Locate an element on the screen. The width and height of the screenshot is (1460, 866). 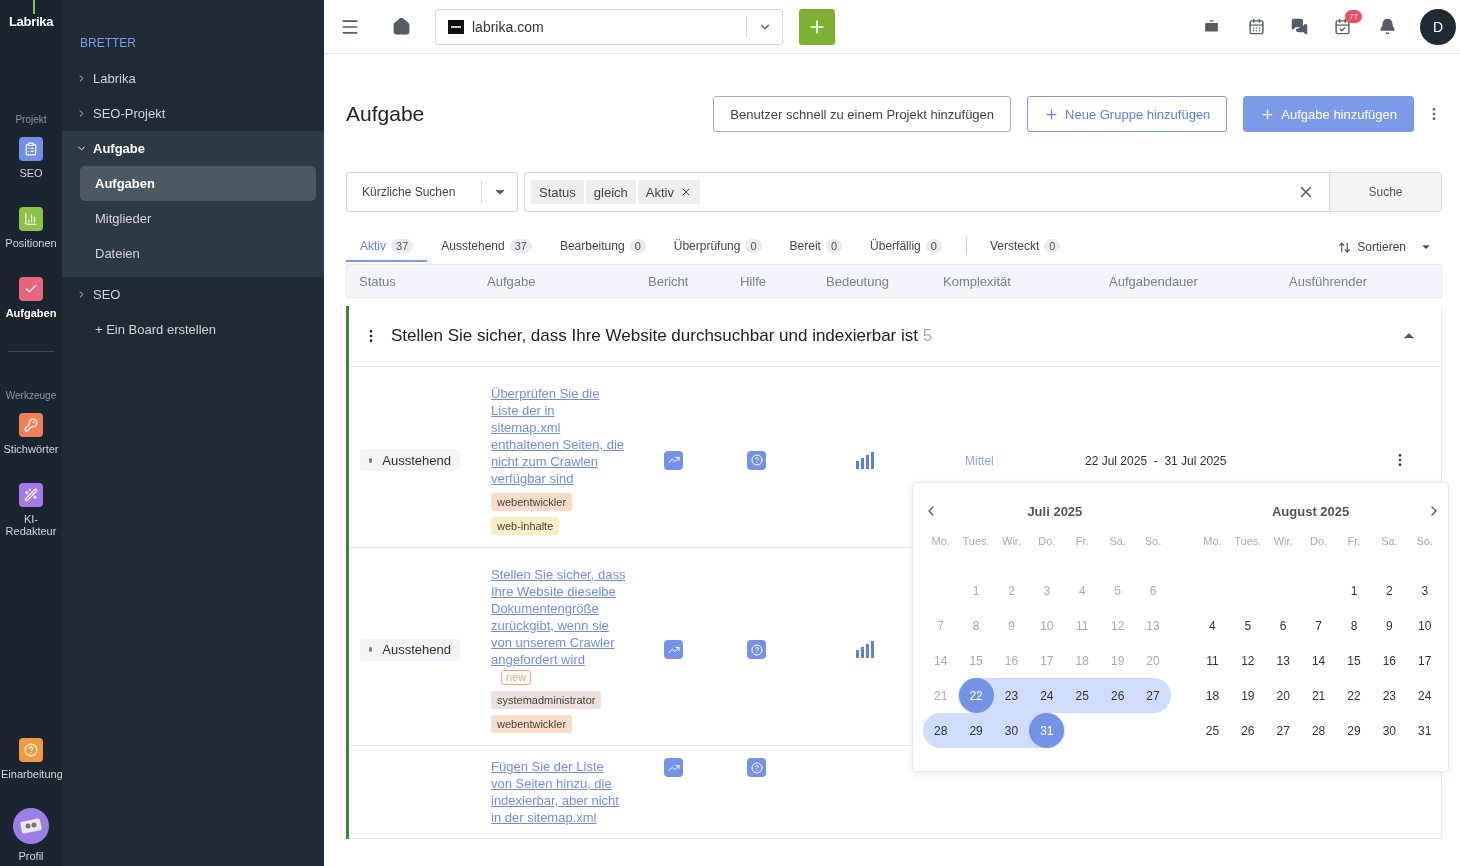
board-subitem: Mitglieder is located at coordinates (198, 218).